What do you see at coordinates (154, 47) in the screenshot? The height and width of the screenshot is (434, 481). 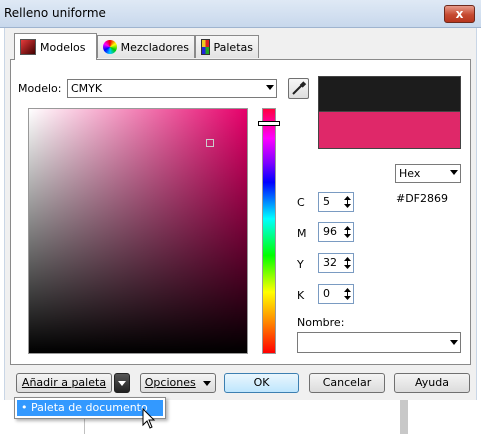 I see `tab-mixers-label: Mezcladores` at bounding box center [154, 47].